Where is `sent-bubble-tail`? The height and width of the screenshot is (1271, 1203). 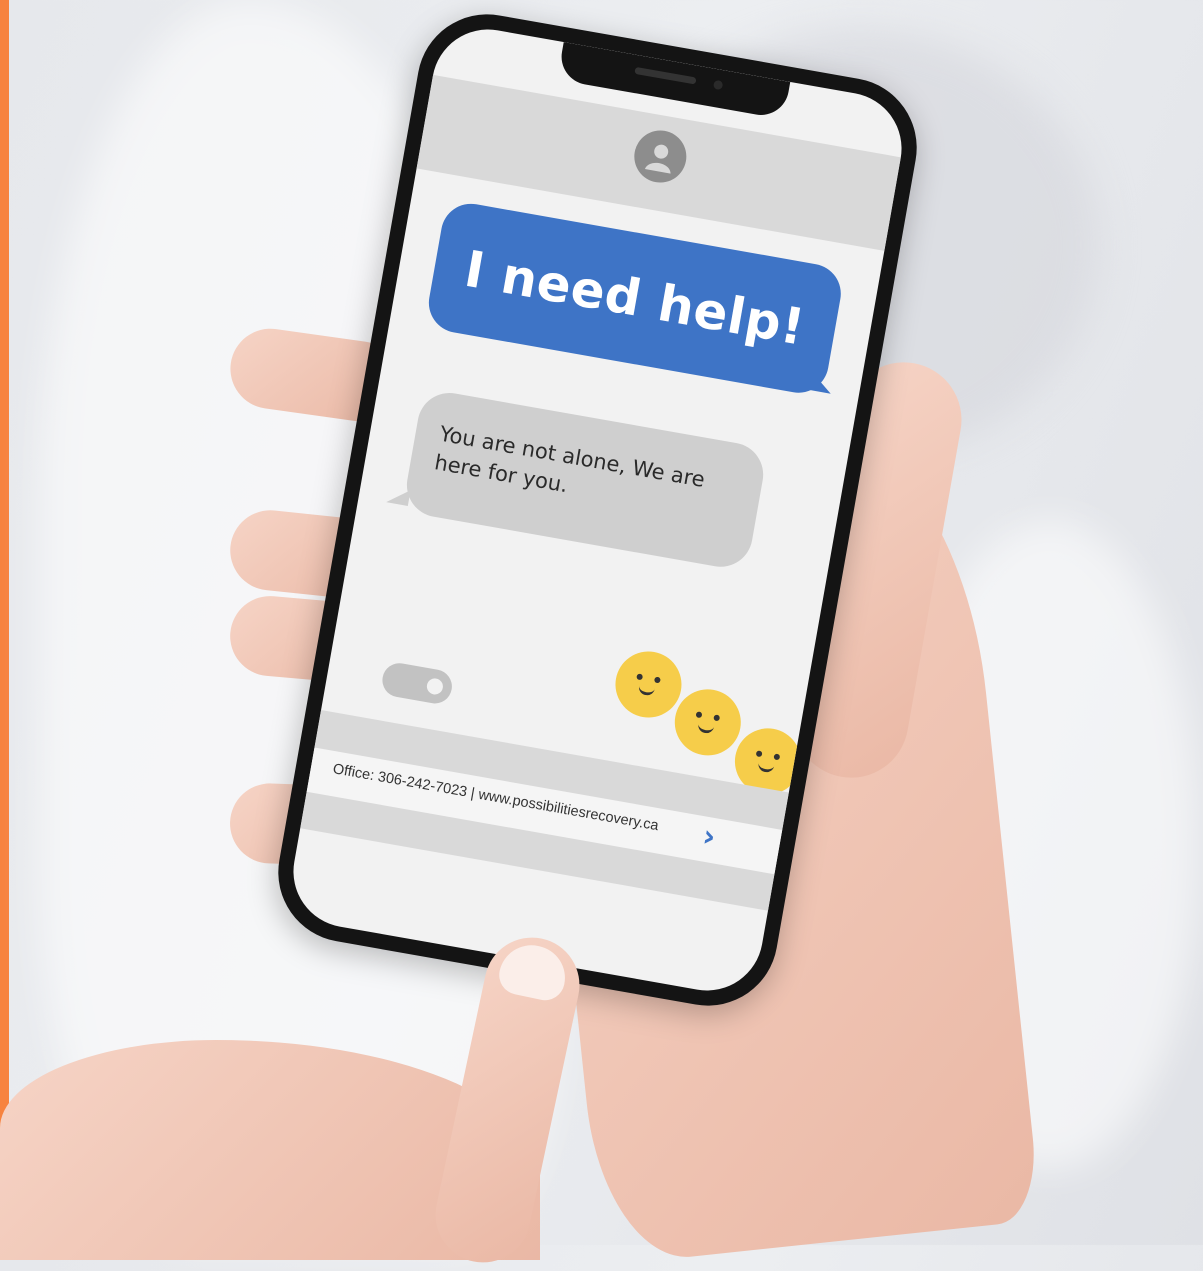
sent-bubble-tail is located at coordinates (821, 383).